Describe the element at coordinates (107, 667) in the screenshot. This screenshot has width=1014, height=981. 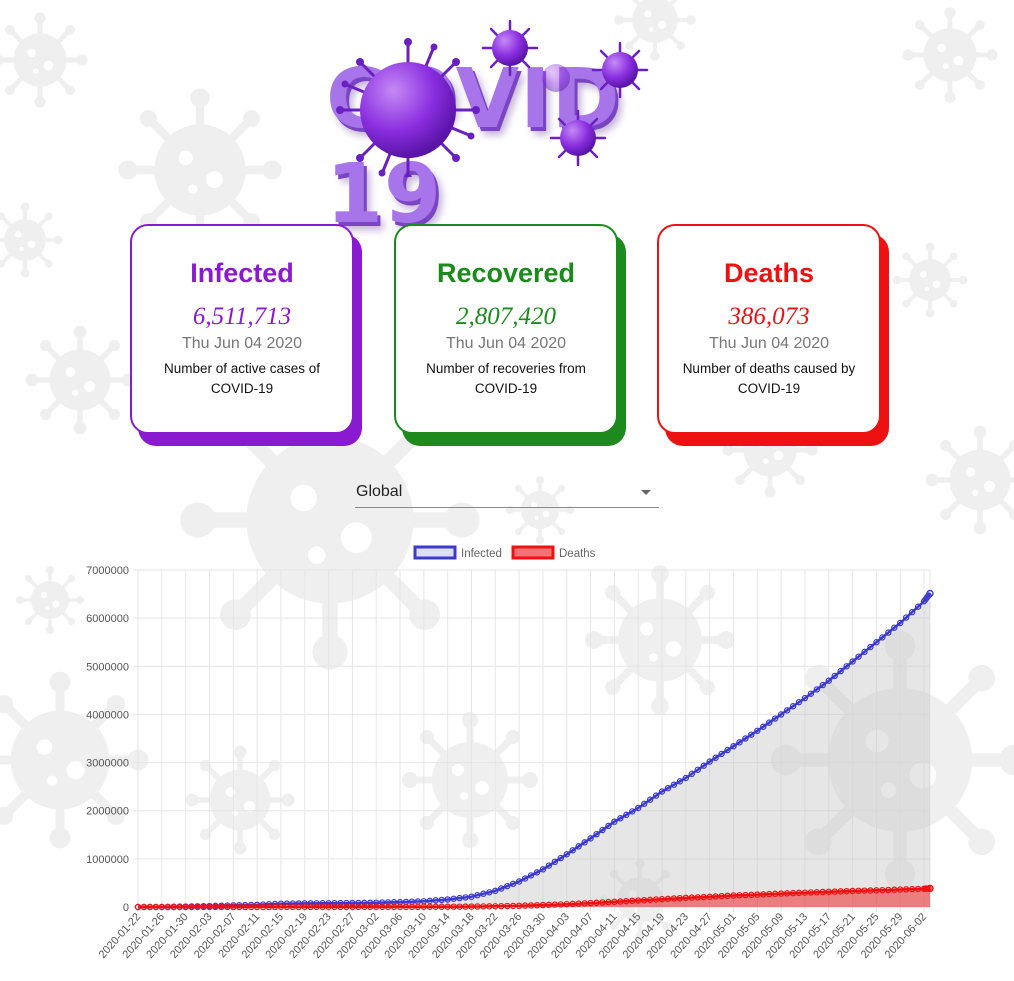
I see `y-tick-label: 5000000` at that location.